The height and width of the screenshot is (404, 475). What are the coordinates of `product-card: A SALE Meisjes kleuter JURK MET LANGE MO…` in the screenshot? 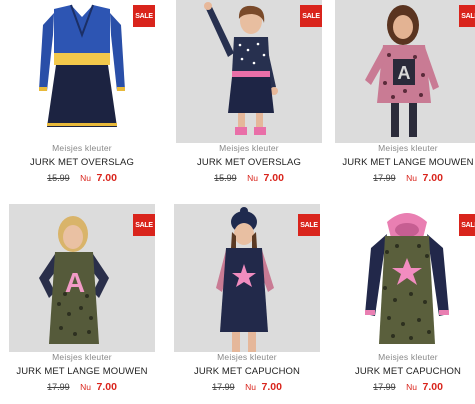 It's located at (405, 97).